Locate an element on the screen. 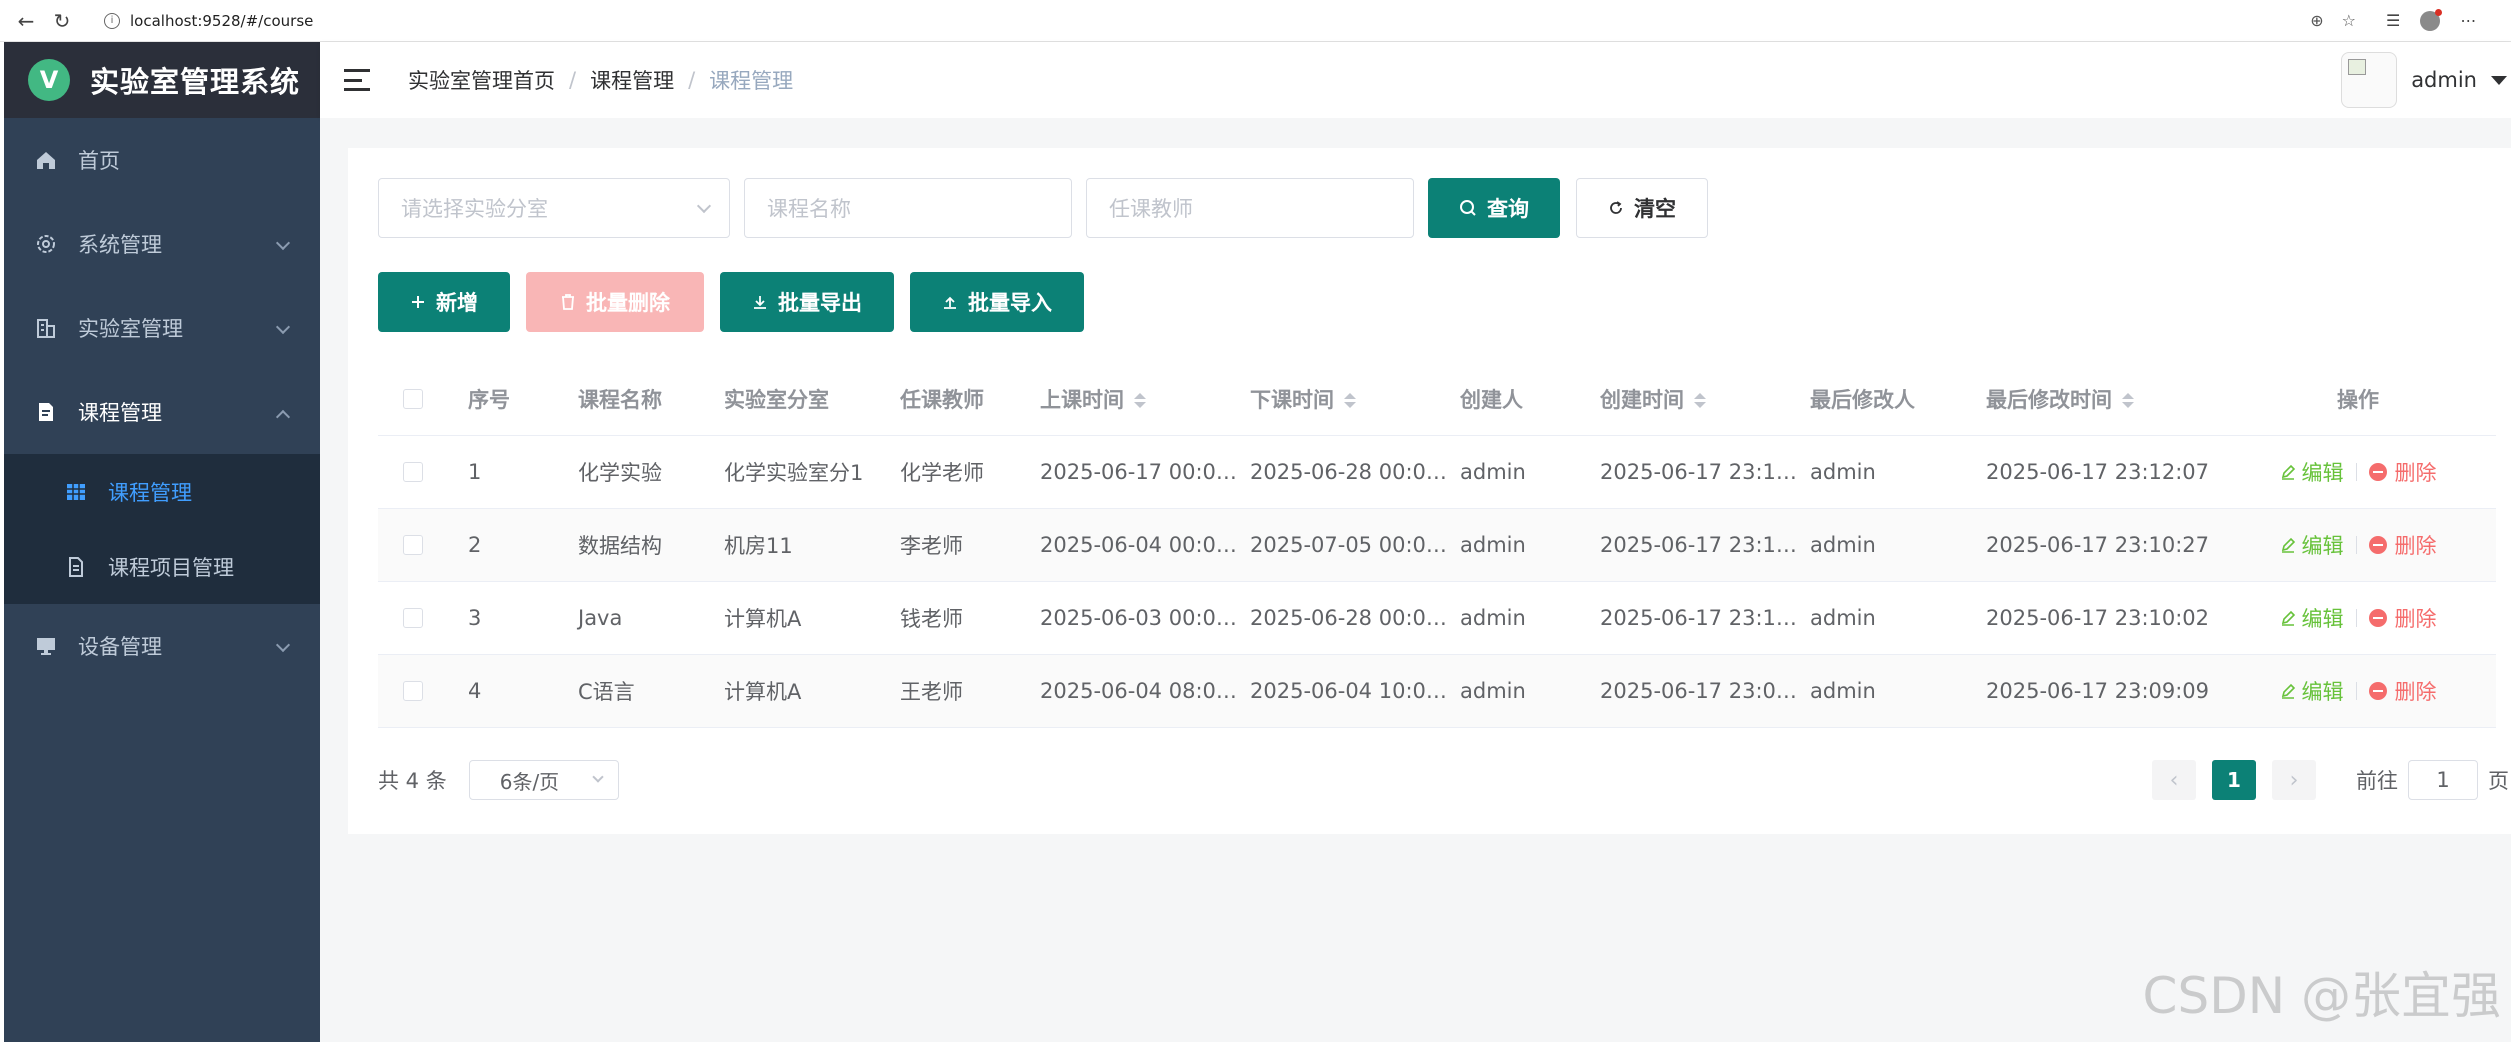 This screenshot has width=2511, height=1042. cell-index: 2 is located at coordinates (475, 545).